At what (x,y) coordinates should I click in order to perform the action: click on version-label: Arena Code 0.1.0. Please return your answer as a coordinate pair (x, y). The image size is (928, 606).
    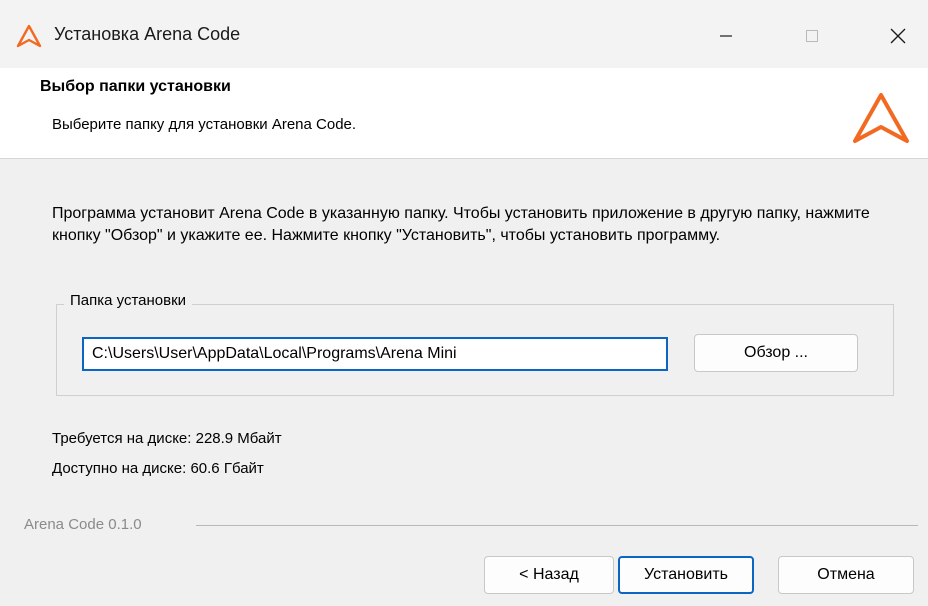
    Looking at the image, I should click on (83, 524).